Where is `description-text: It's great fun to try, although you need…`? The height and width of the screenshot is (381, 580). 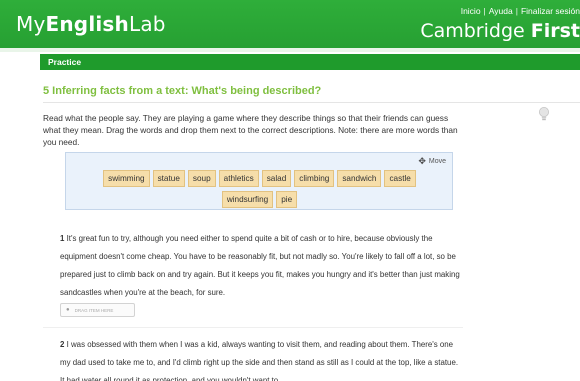
description-text: It's great fun to try, although you need… is located at coordinates (260, 265).